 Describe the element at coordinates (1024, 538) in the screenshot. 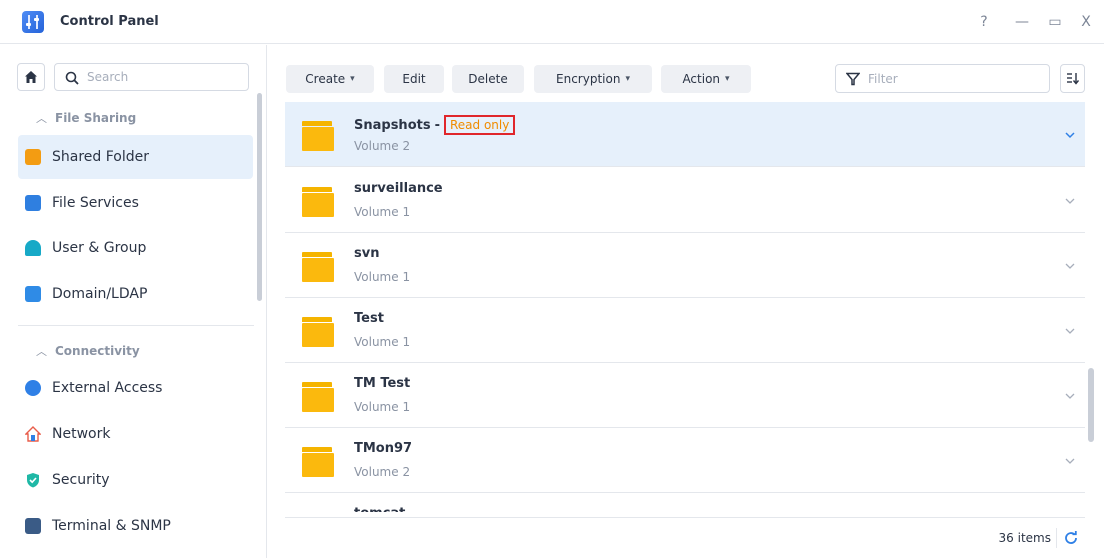

I see `item-count: 36 items` at that location.